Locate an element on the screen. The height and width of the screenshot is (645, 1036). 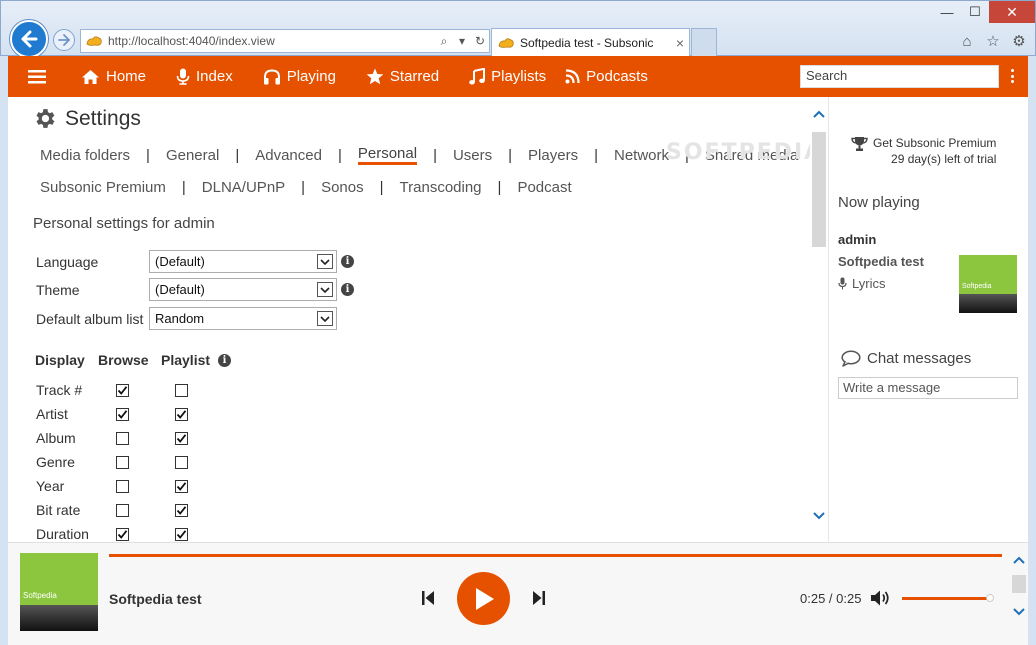
favorites-star-icon: ☆ is located at coordinates (993, 41).